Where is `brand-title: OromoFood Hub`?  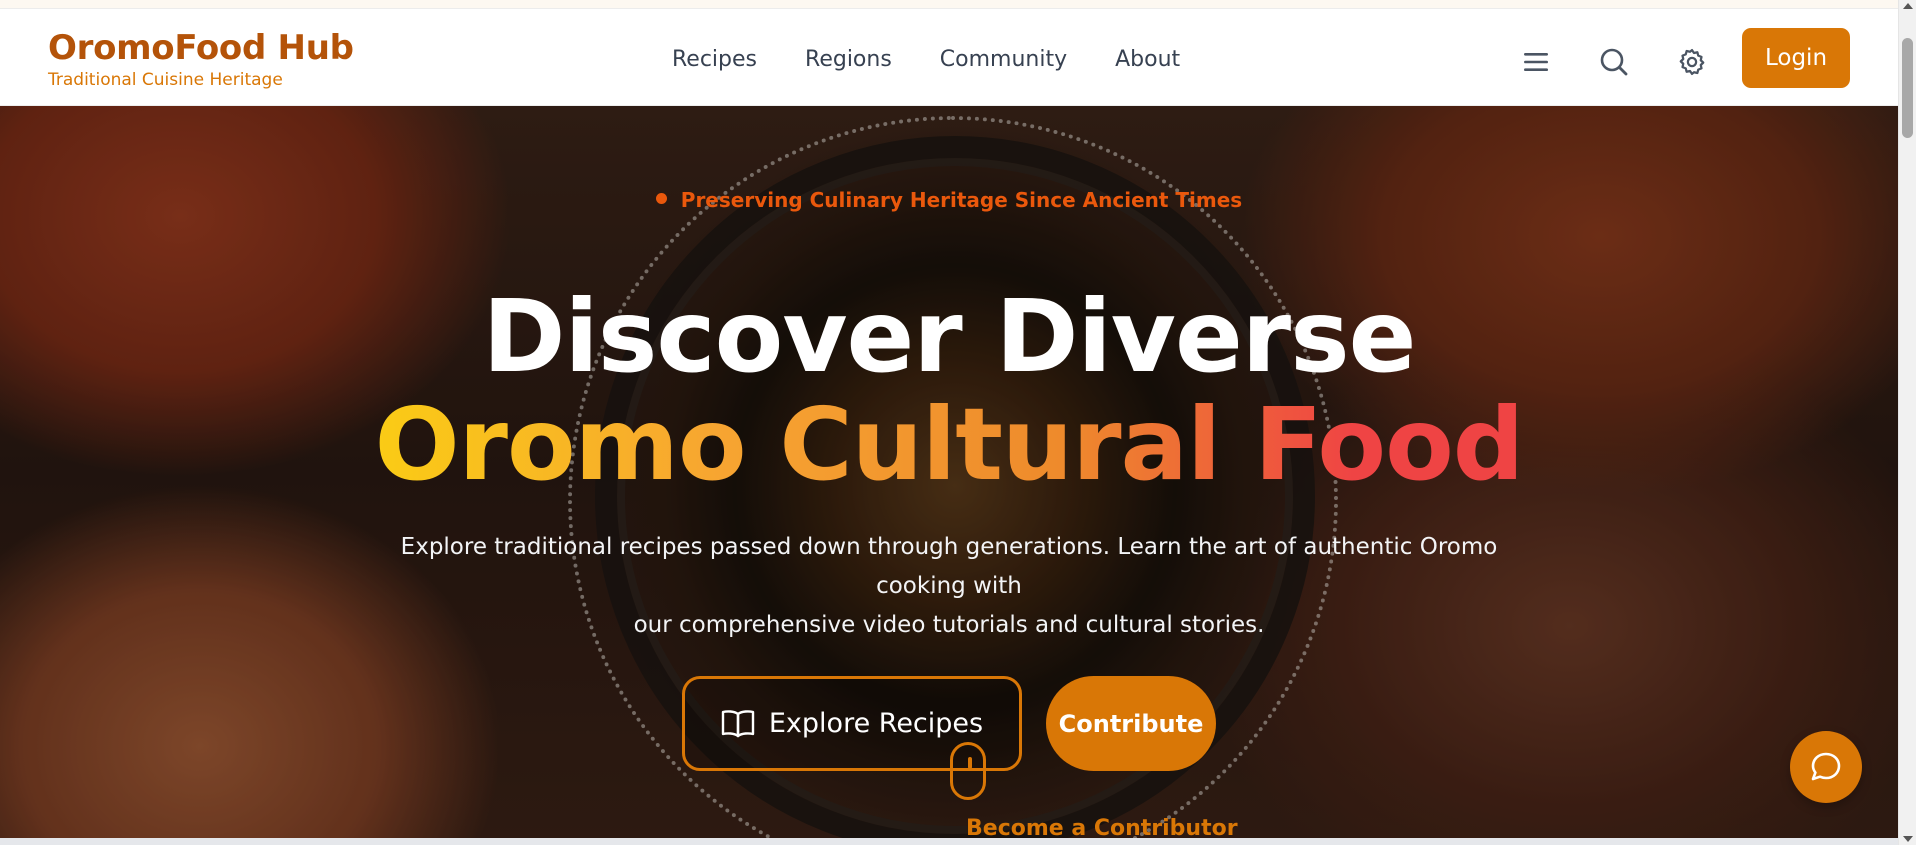
brand-title: OromoFood Hub is located at coordinates (201, 48).